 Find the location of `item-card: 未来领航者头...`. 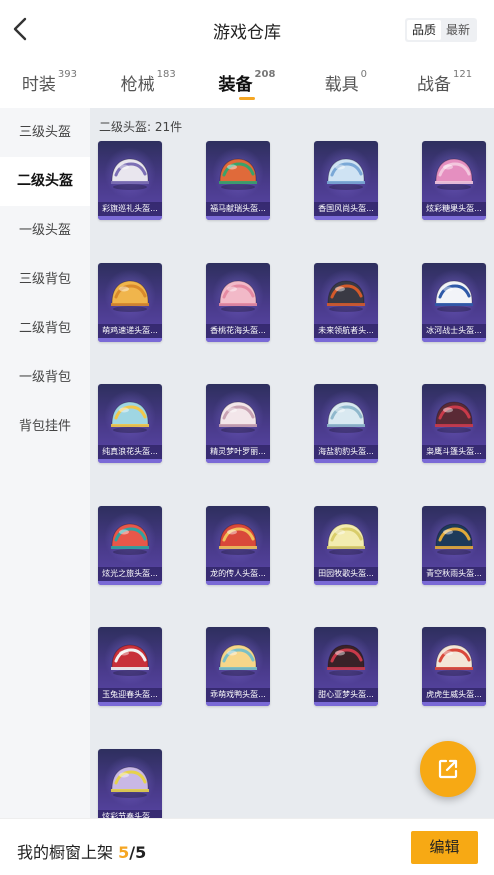

item-card: 未来领航者头... is located at coordinates (346, 302).